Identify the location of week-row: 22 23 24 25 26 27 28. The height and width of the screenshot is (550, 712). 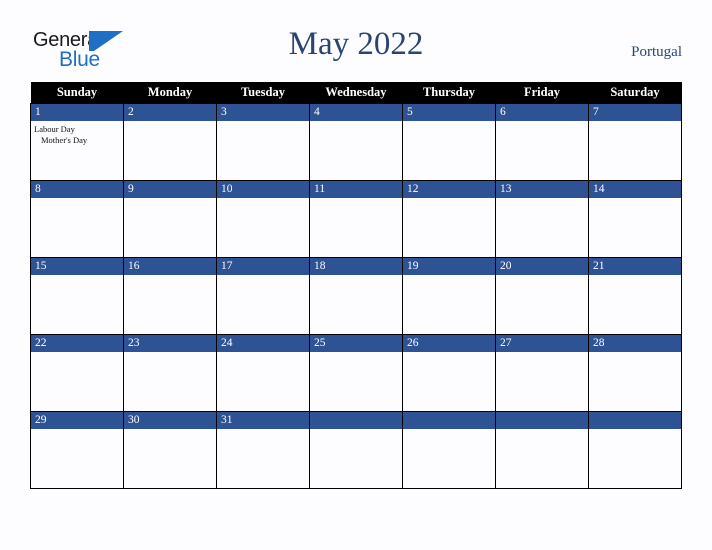
(356, 373).